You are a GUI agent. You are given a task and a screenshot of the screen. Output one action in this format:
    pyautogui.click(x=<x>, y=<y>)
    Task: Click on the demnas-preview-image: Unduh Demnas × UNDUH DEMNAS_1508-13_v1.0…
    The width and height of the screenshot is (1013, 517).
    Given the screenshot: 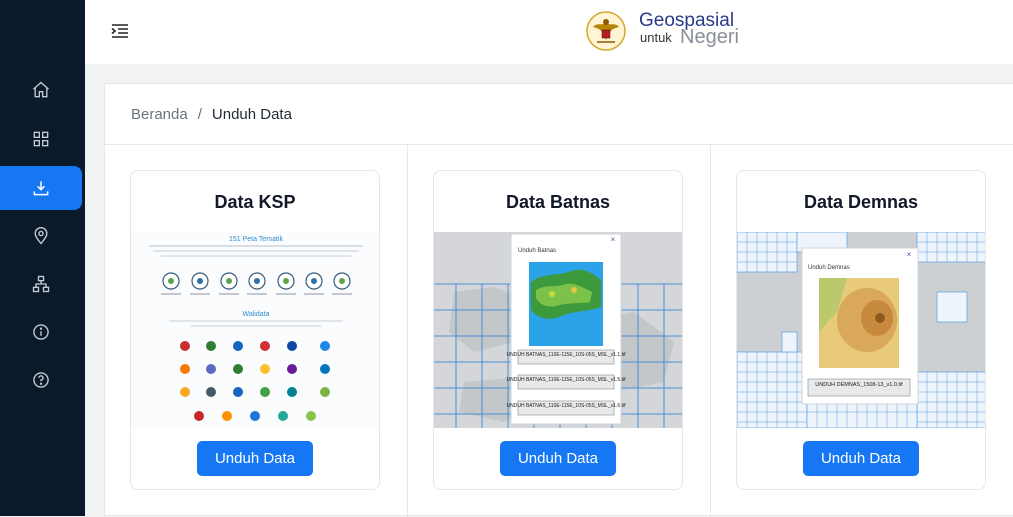 What is the action you would take?
    pyautogui.click(x=861, y=330)
    